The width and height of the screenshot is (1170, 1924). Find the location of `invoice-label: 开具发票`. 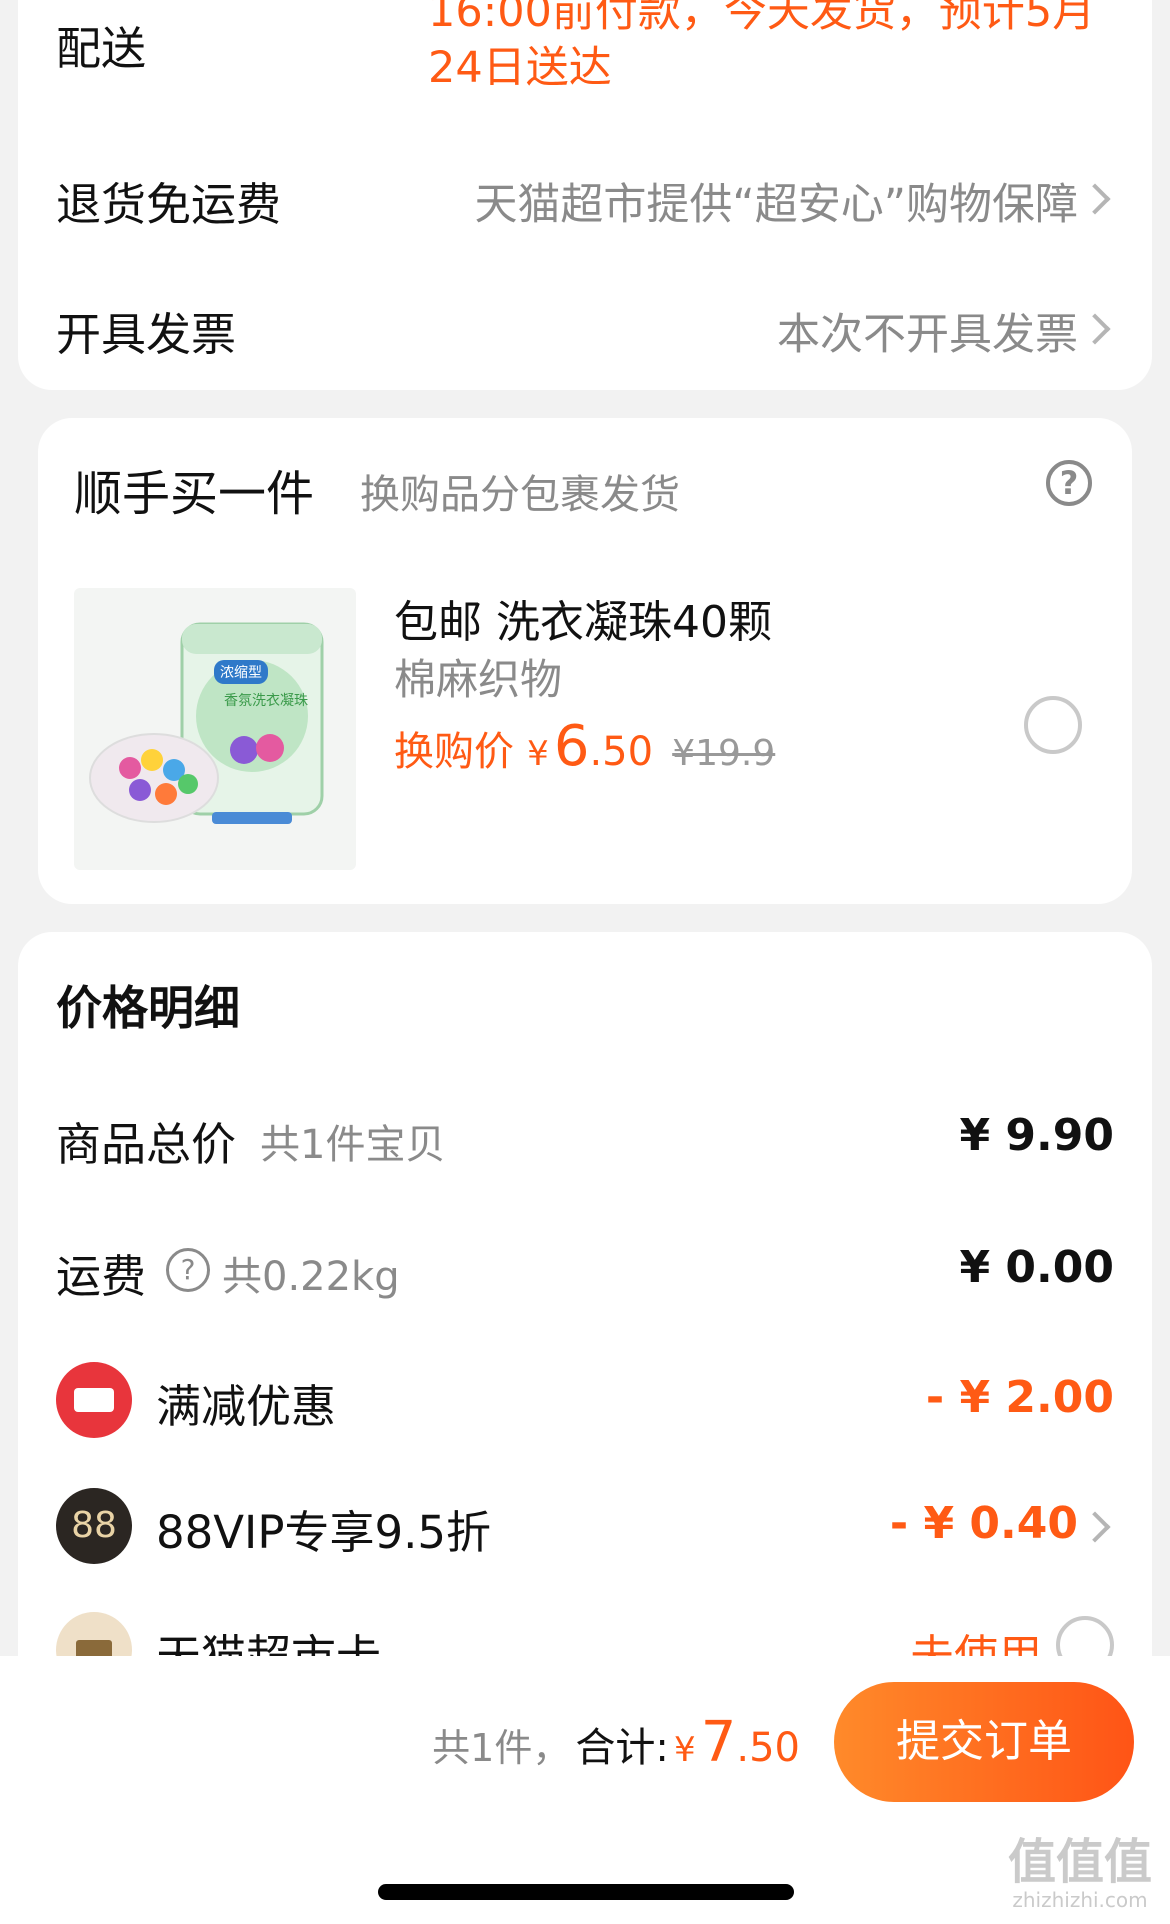

invoice-label: 开具发票 is located at coordinates (146, 334).